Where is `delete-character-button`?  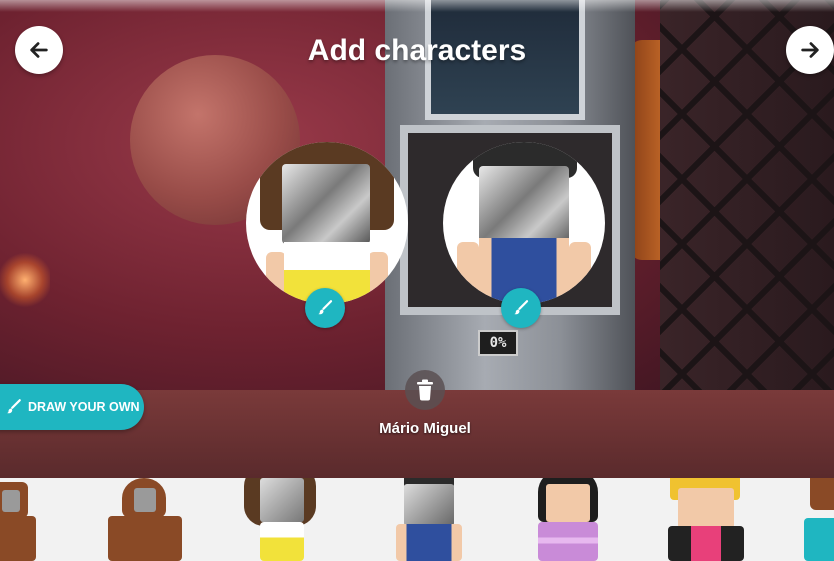
delete-character-button is located at coordinates (425, 390).